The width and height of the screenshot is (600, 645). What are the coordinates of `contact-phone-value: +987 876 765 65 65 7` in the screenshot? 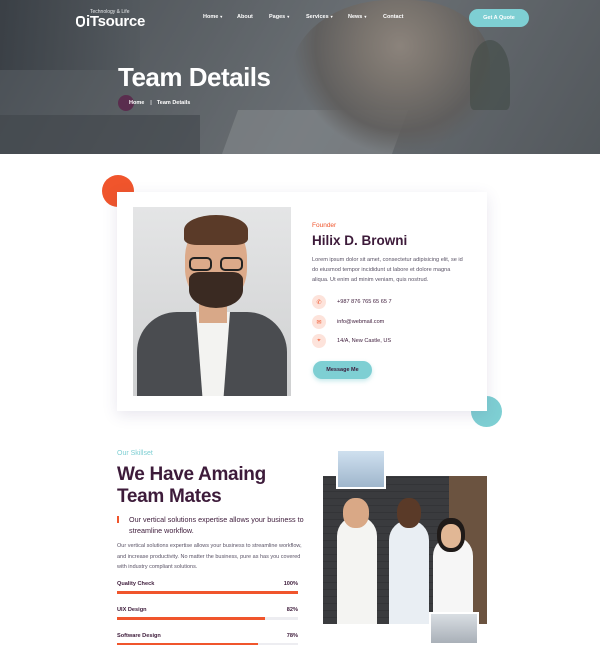 It's located at (364, 302).